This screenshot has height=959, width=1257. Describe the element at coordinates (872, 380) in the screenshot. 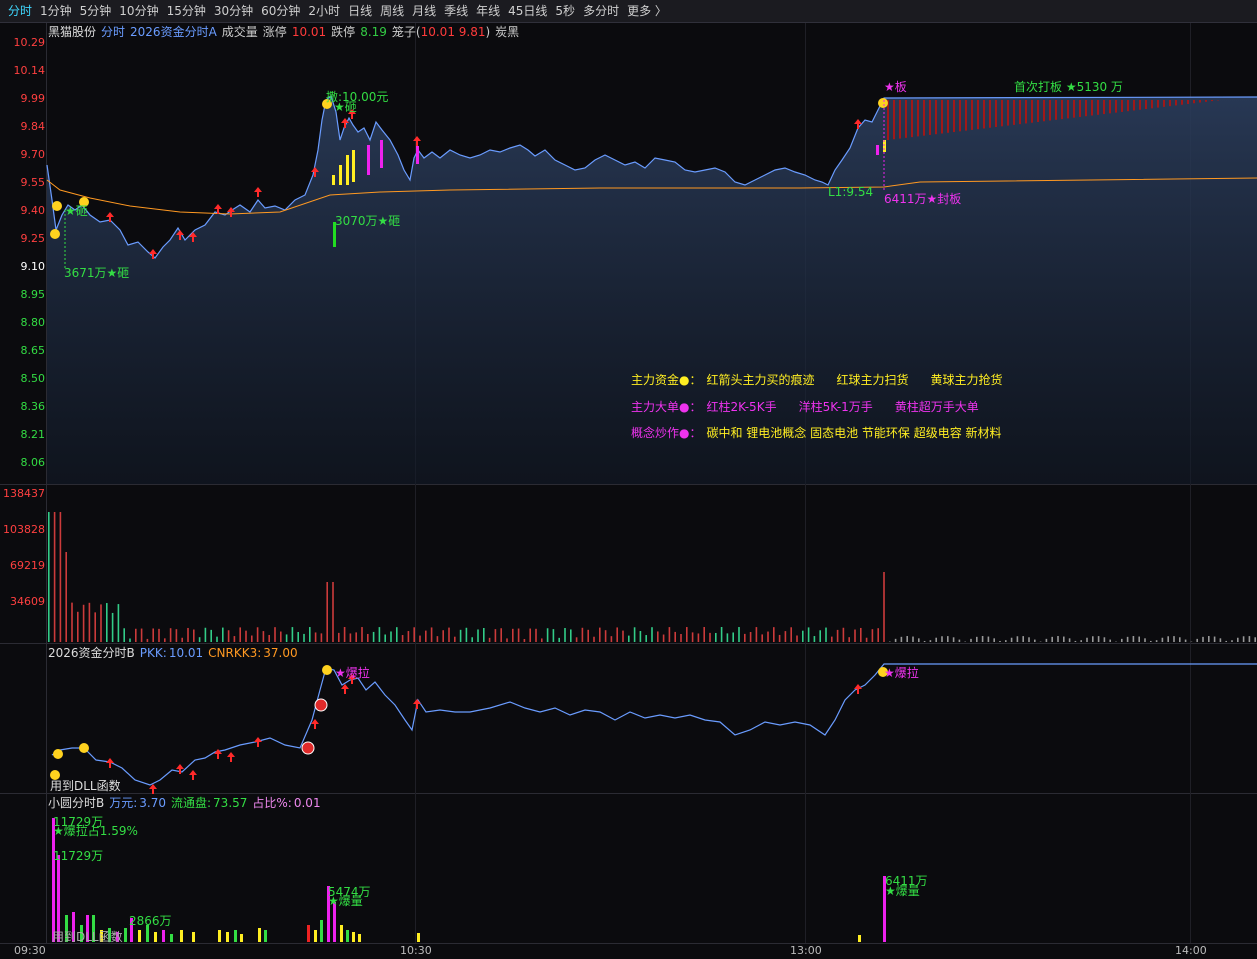

I see `legend-1b: 红球主力扫货` at that location.